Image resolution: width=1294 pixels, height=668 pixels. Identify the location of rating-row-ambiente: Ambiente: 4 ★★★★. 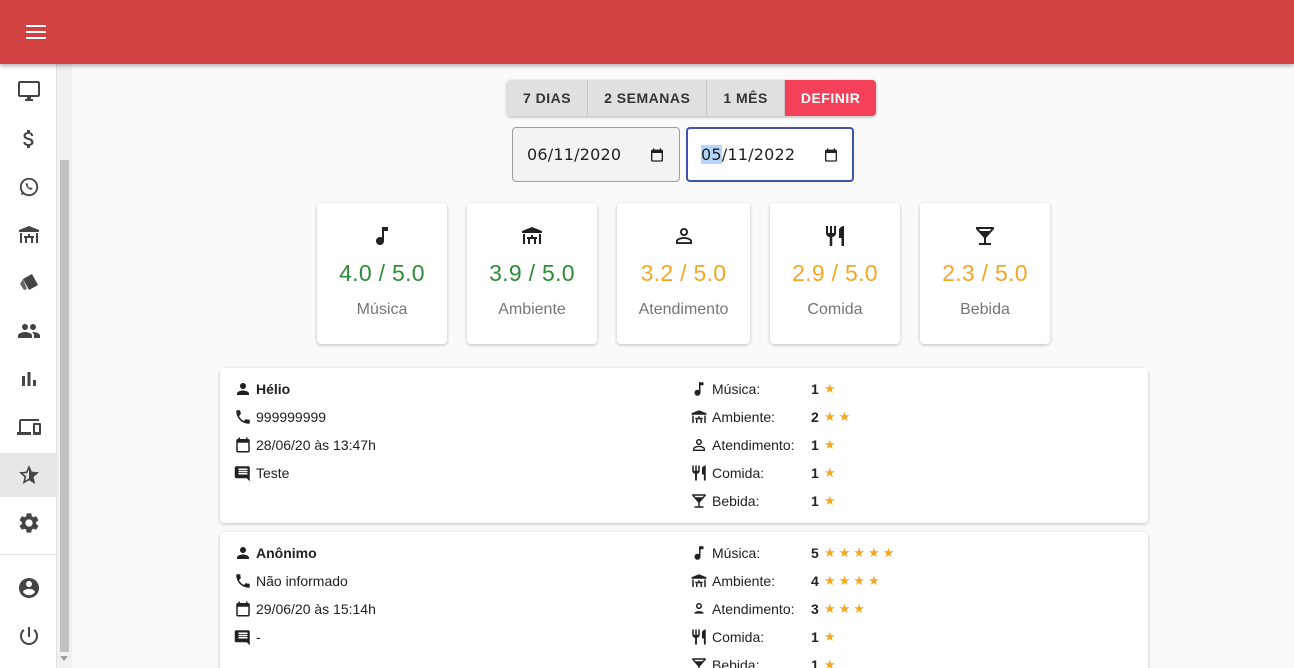
(786, 581).